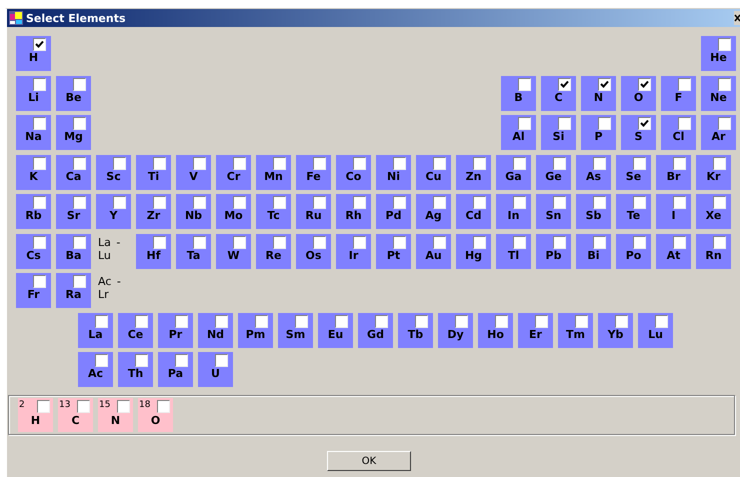  Describe the element at coordinates (233, 251) in the screenshot. I see `element-tile: W` at that location.